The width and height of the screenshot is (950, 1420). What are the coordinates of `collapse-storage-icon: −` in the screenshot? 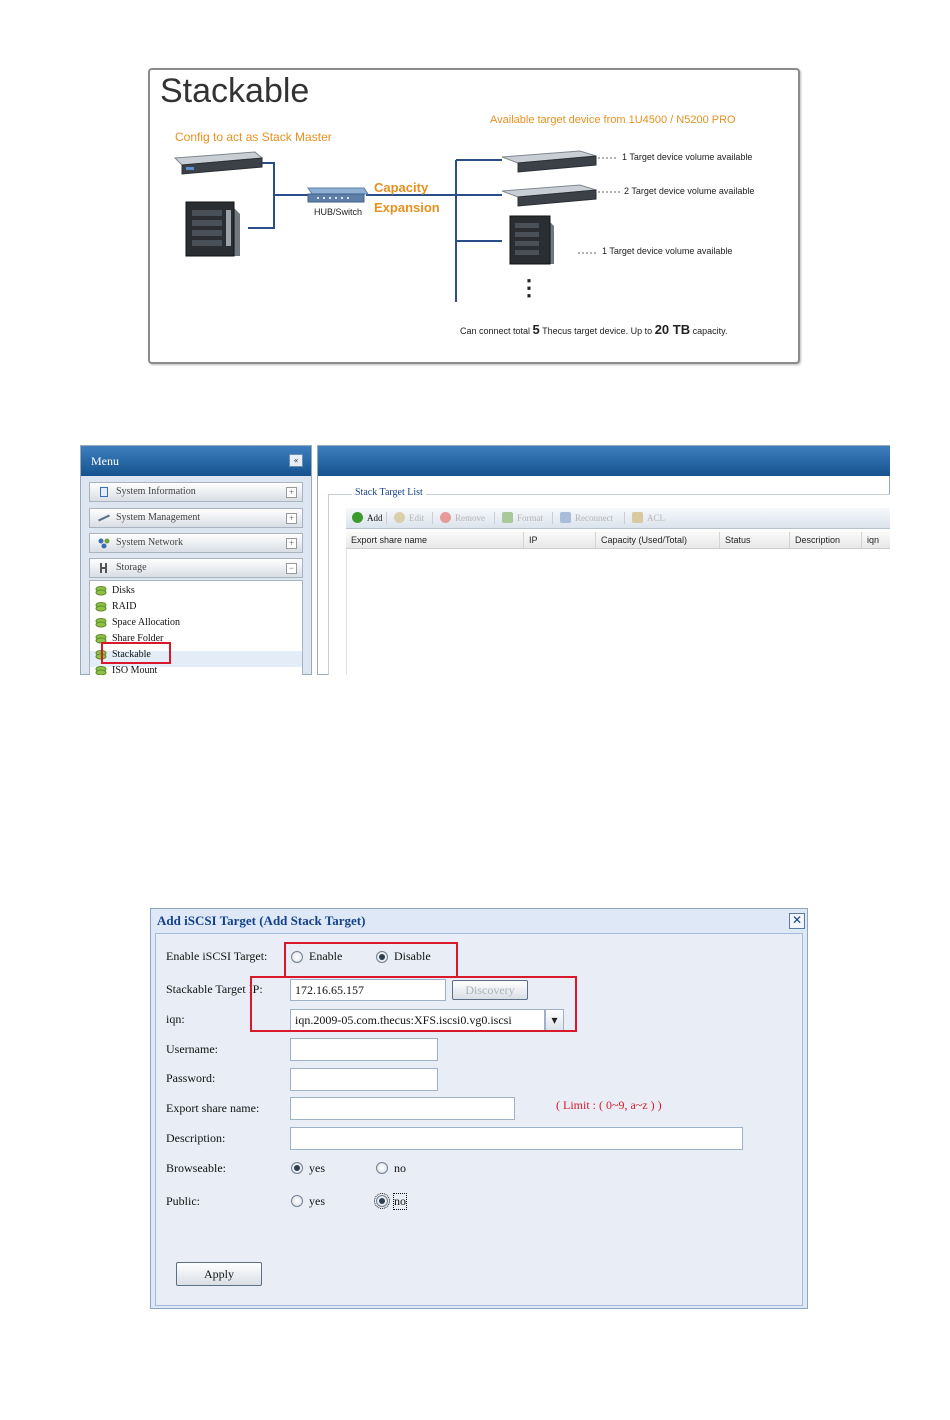 It's located at (291, 568).